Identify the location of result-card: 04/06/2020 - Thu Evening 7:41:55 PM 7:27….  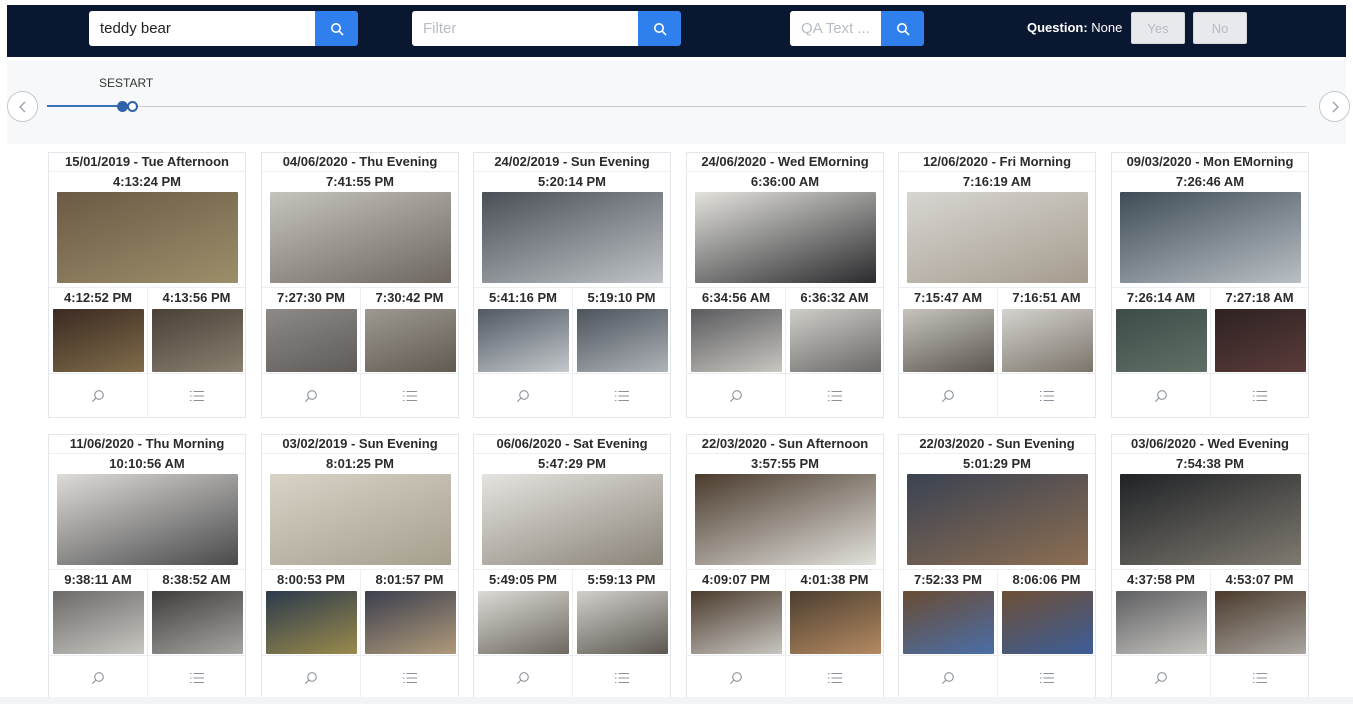
(360, 285).